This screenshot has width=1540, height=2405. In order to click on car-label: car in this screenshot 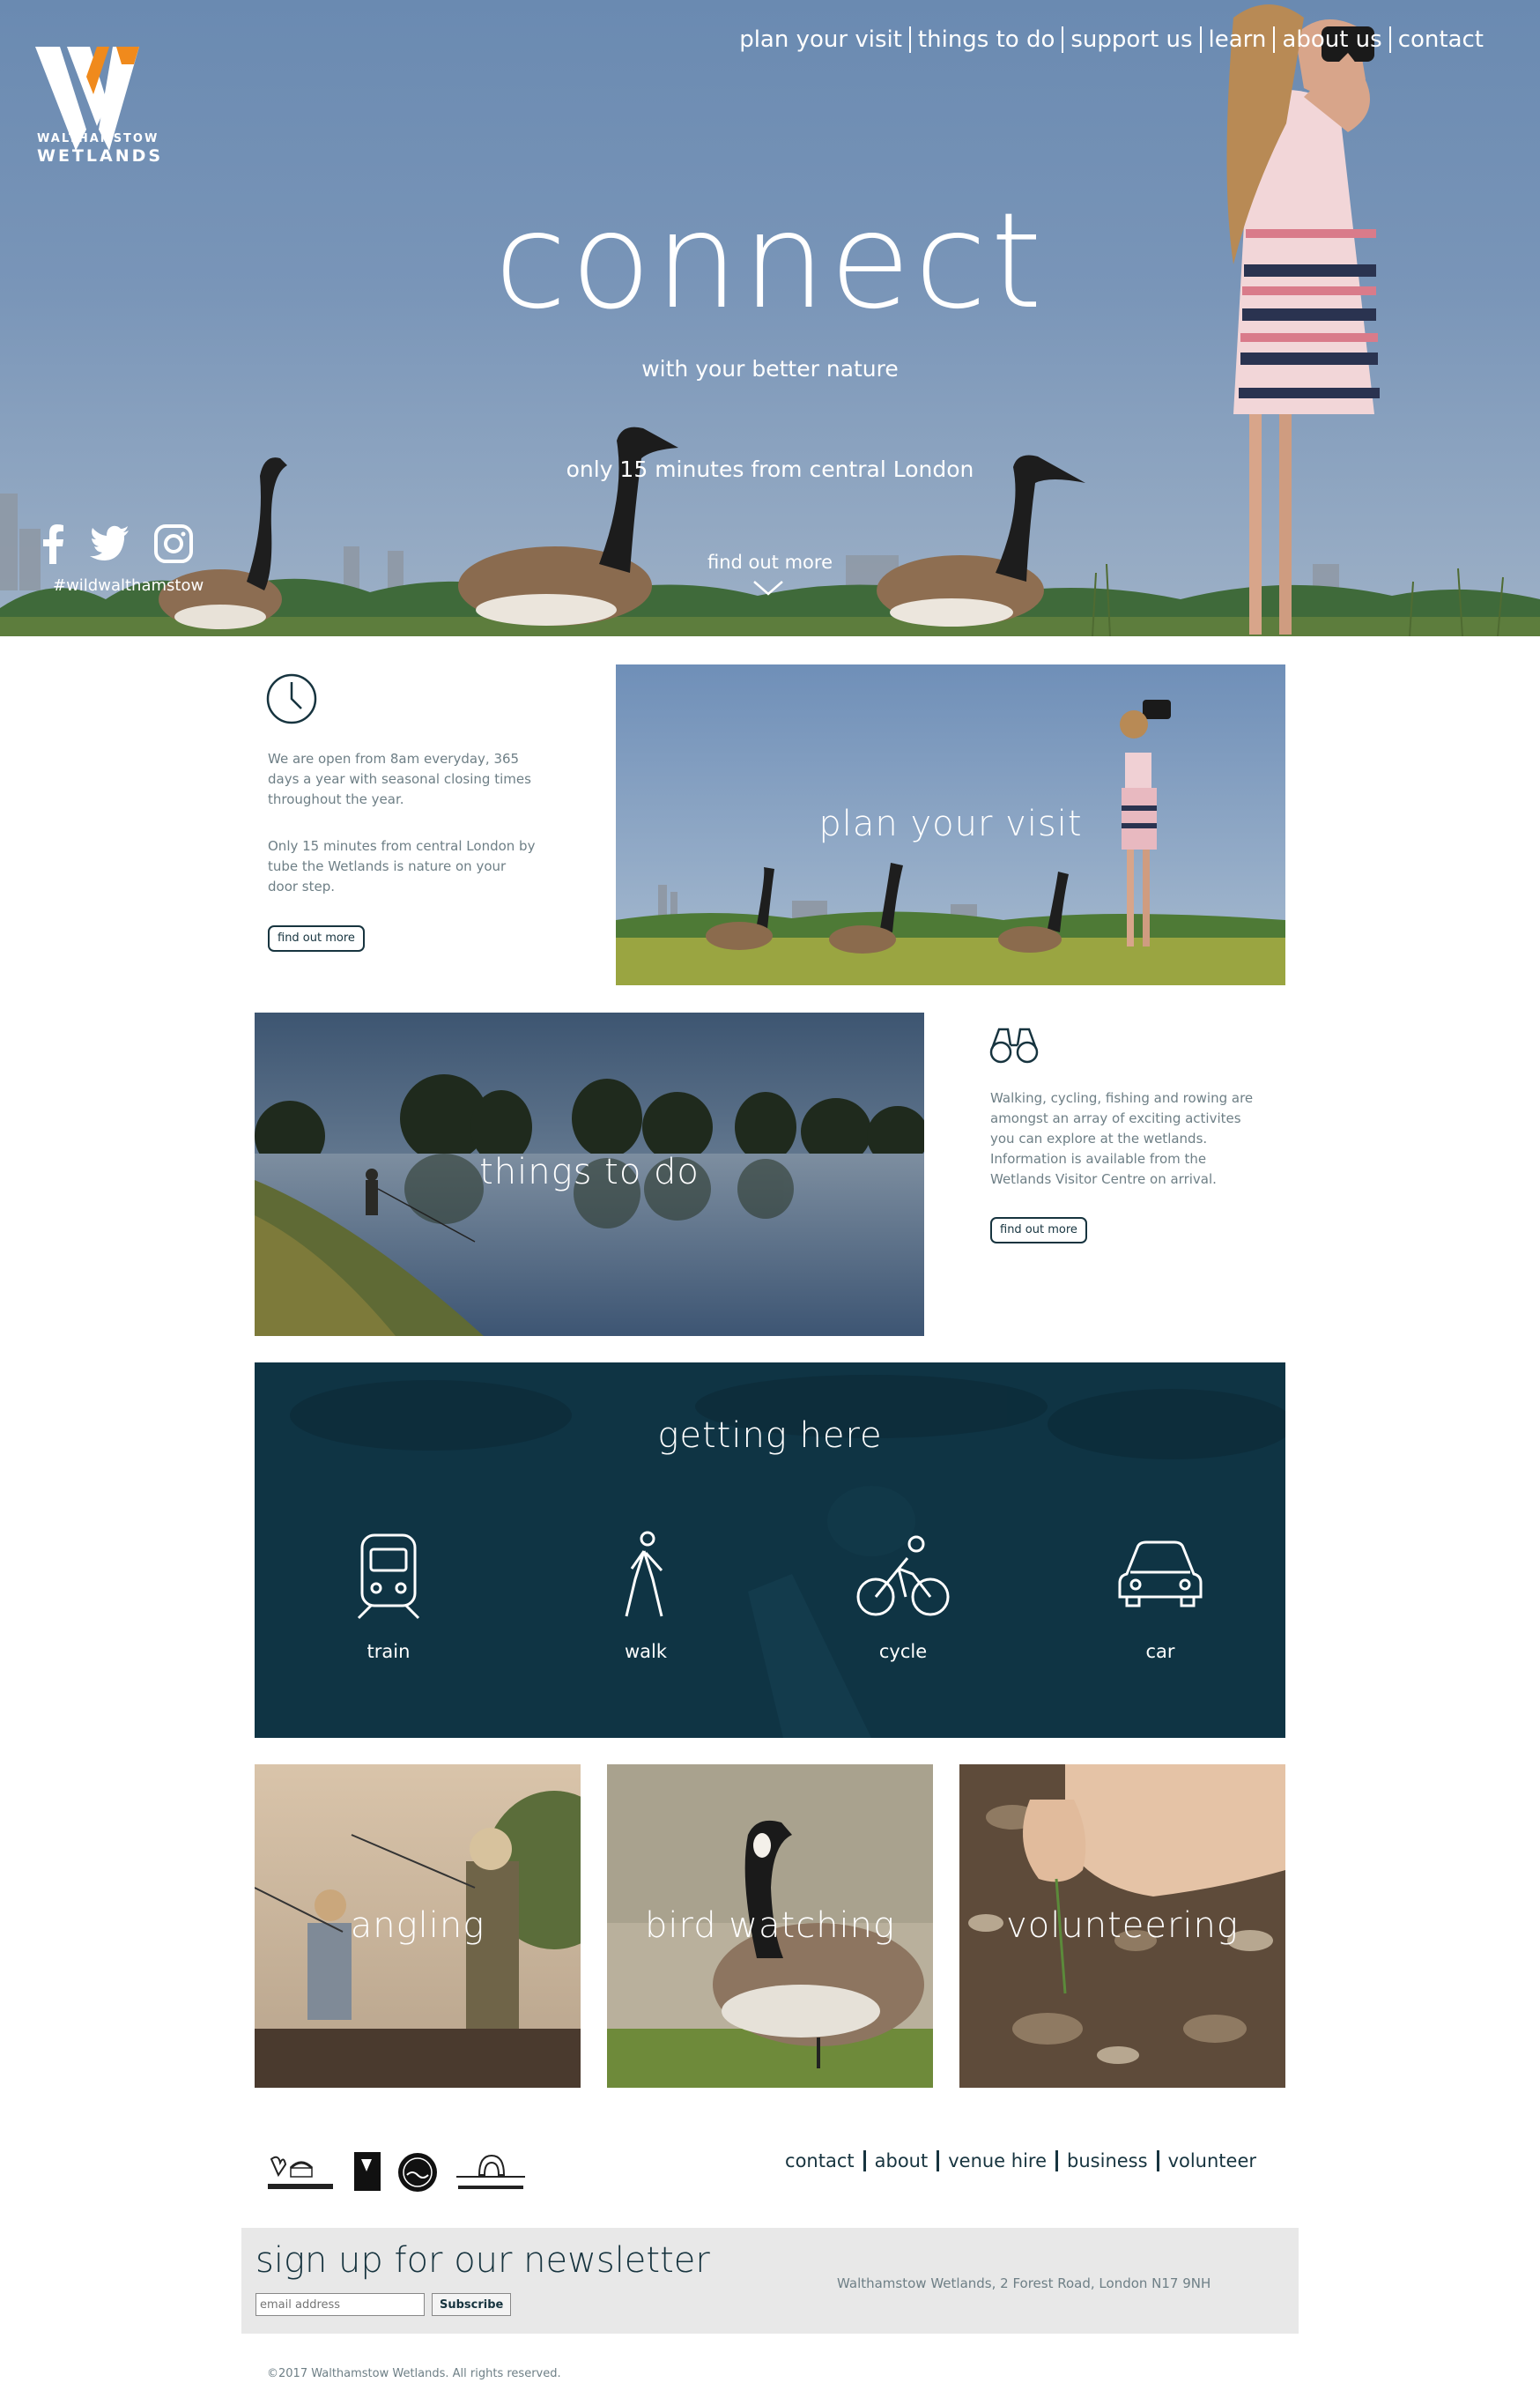, I will do `click(1160, 1651)`.